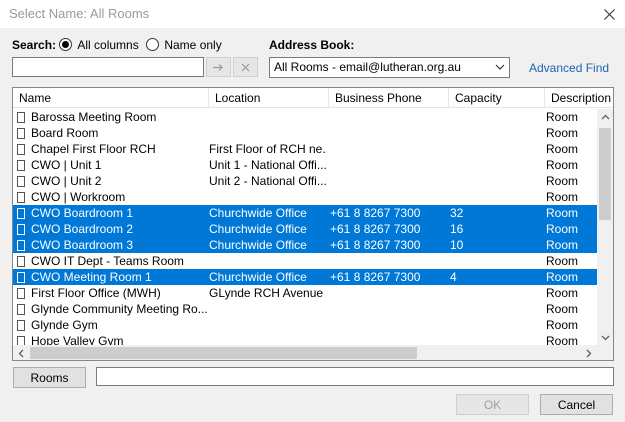 The image size is (625, 422). What do you see at coordinates (34, 45) in the screenshot?
I see `search-label: Search:` at bounding box center [34, 45].